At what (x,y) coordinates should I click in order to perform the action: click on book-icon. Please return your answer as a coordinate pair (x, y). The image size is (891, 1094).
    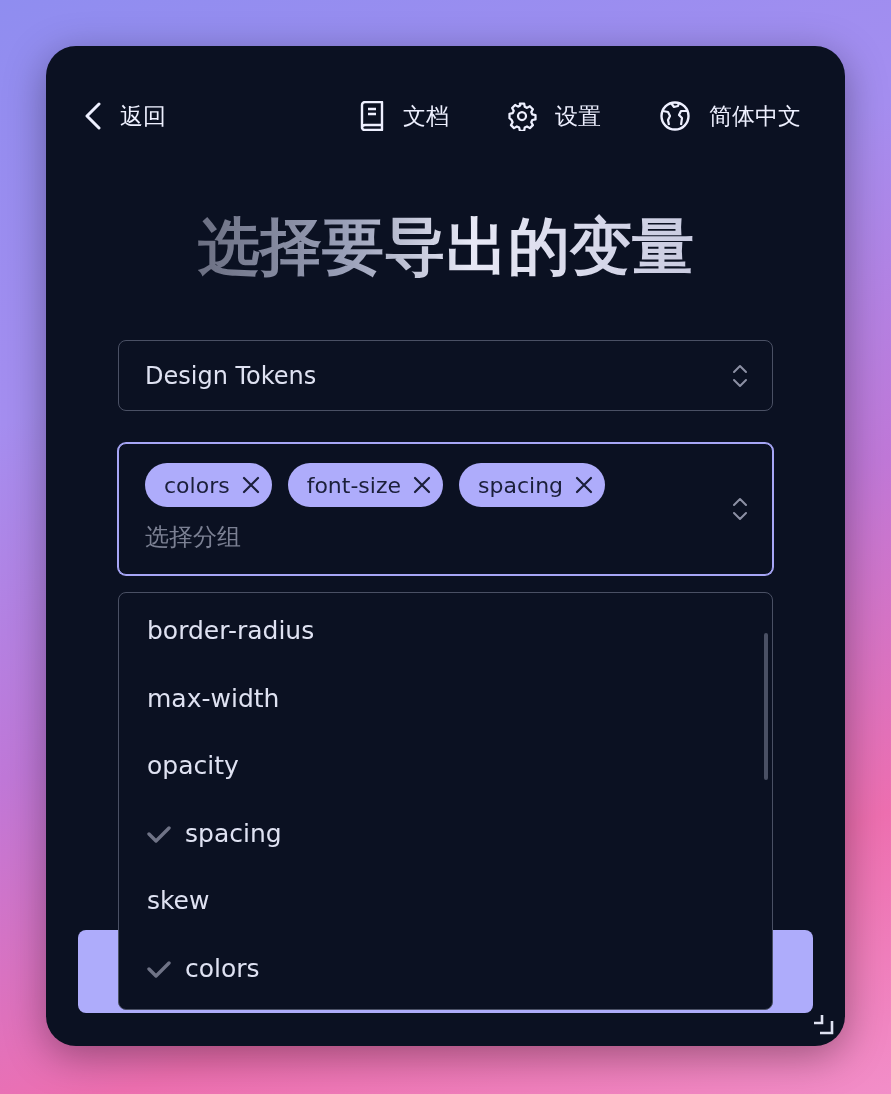
    Looking at the image, I should click on (372, 116).